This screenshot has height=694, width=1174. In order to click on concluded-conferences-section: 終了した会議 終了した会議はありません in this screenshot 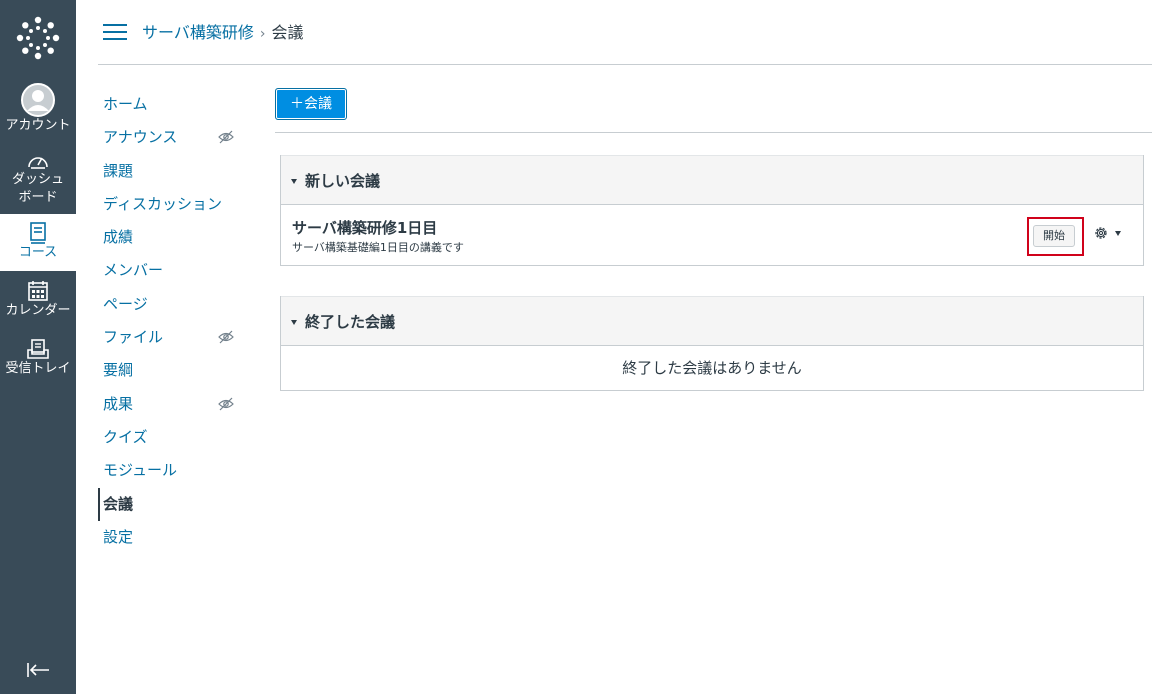, I will do `click(712, 343)`.